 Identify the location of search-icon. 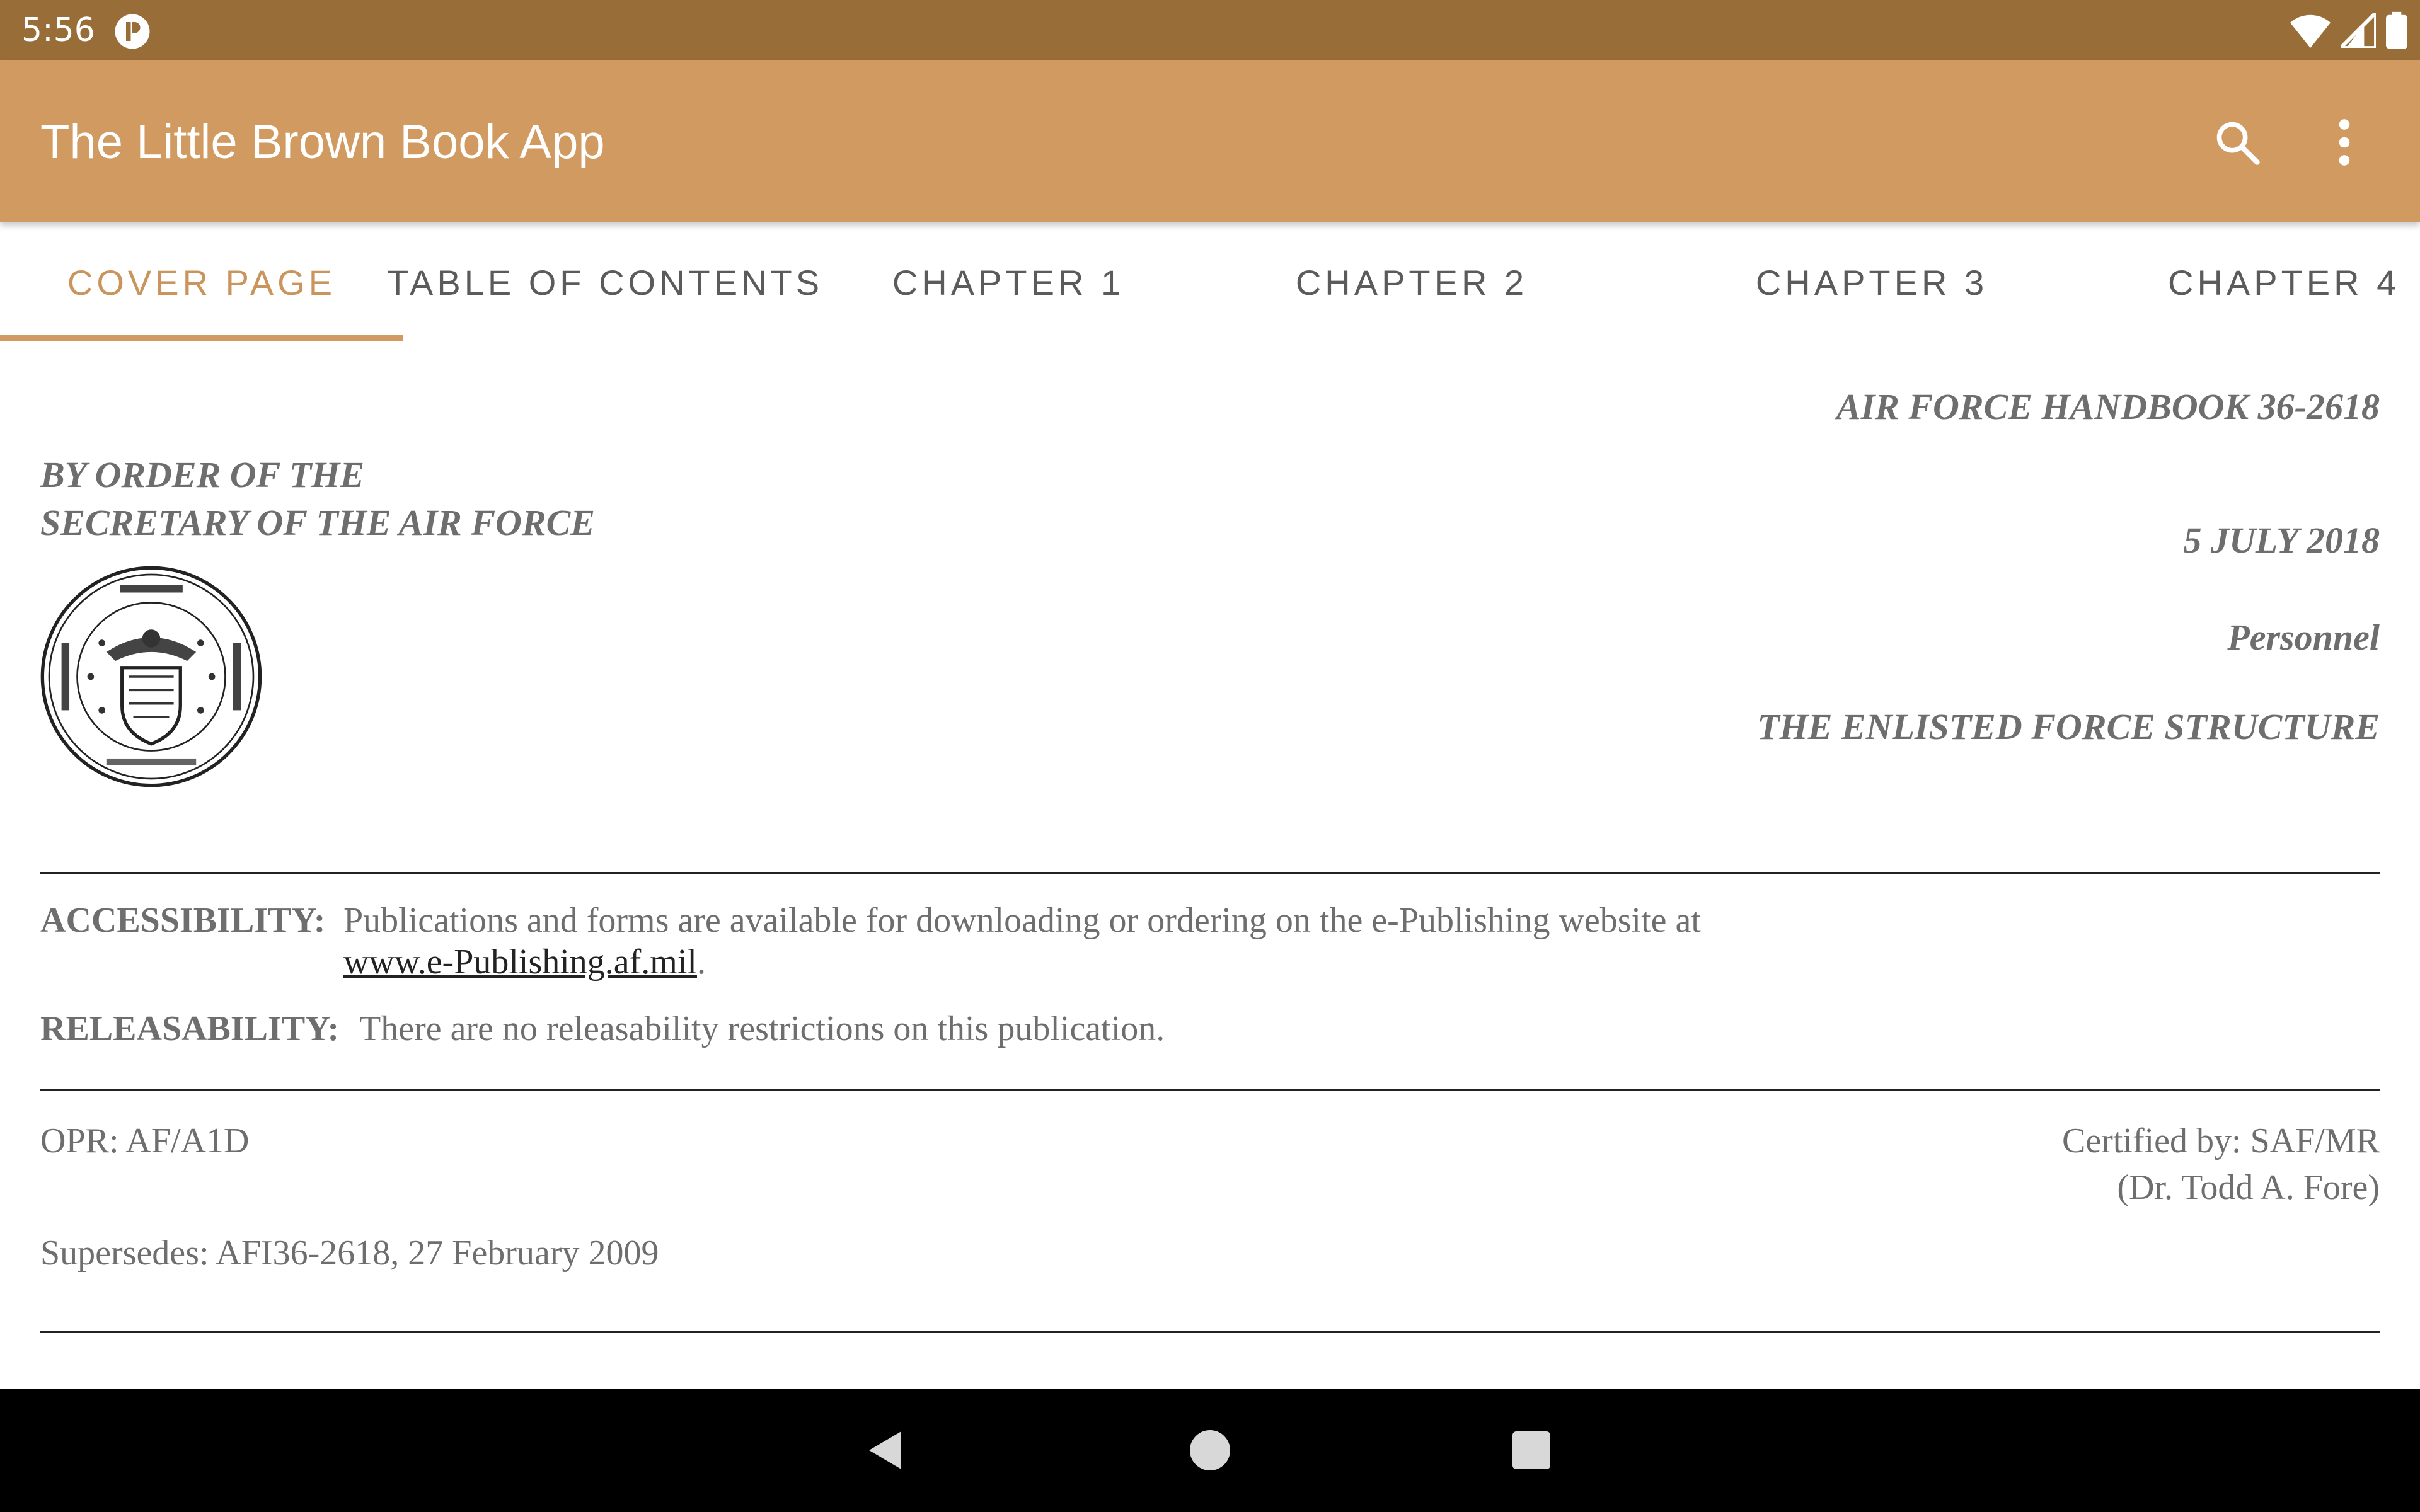
(2238, 143).